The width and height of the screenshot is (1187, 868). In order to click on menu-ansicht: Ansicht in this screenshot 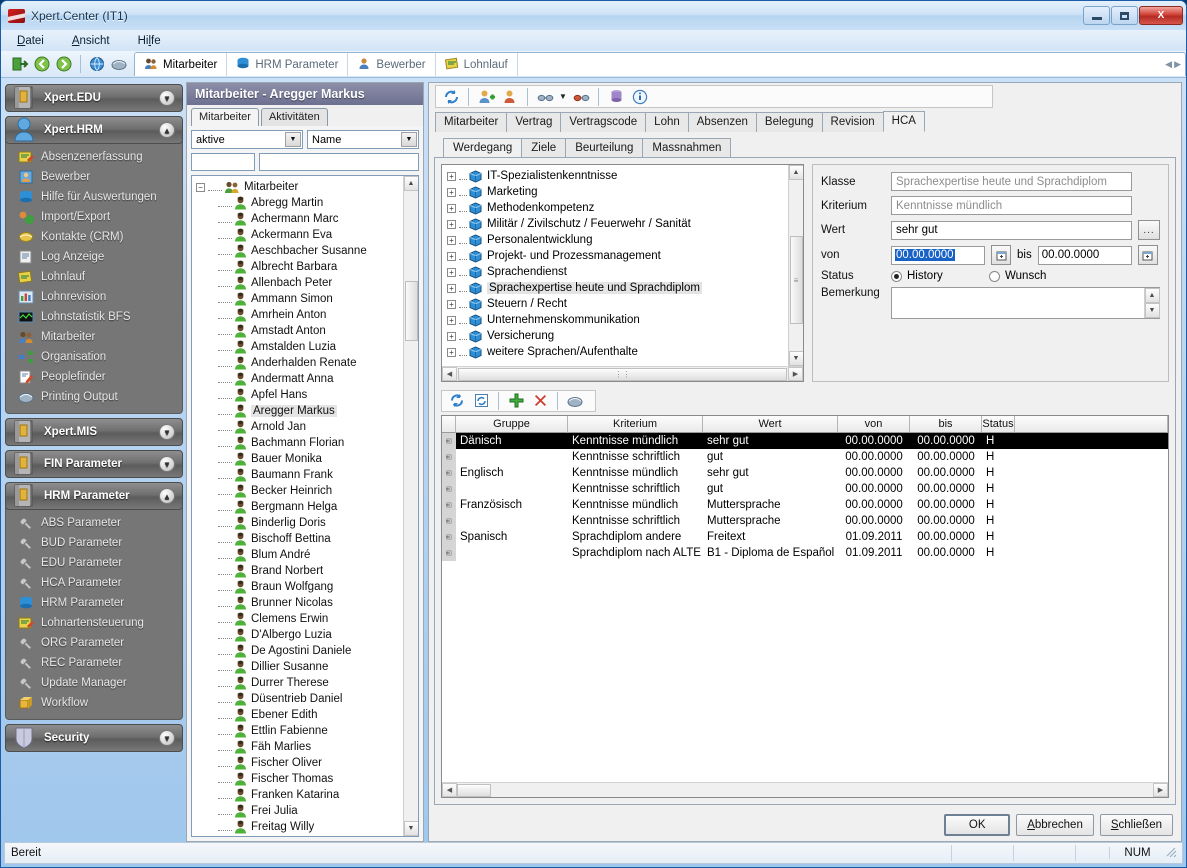, I will do `click(91, 41)`.